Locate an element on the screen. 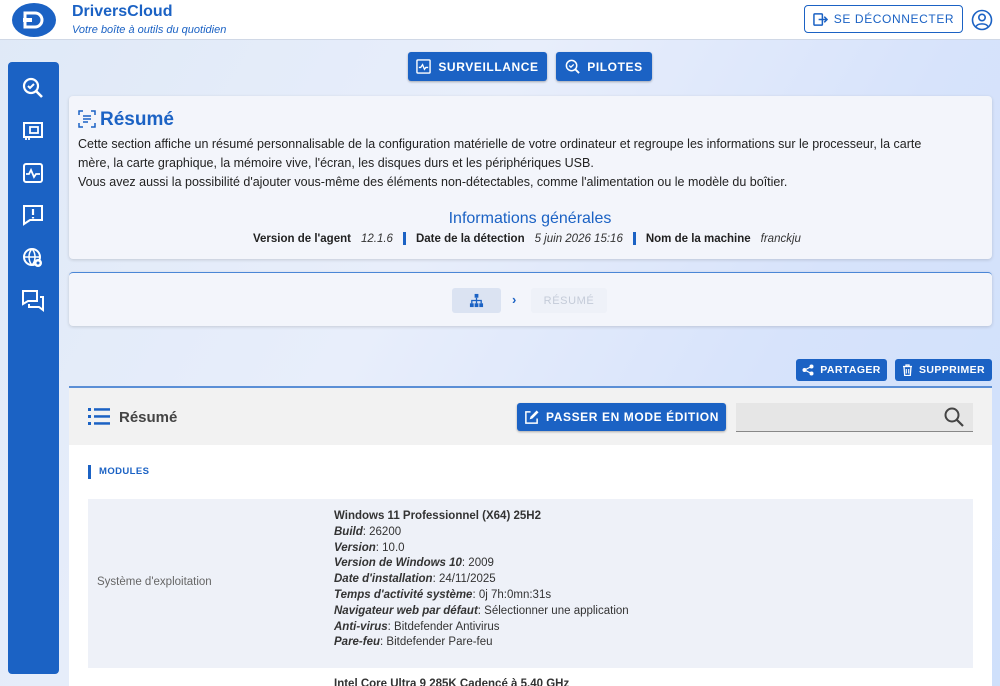 Image resolution: width=1000 pixels, height=686 pixels. sidebar is located at coordinates (33, 368).